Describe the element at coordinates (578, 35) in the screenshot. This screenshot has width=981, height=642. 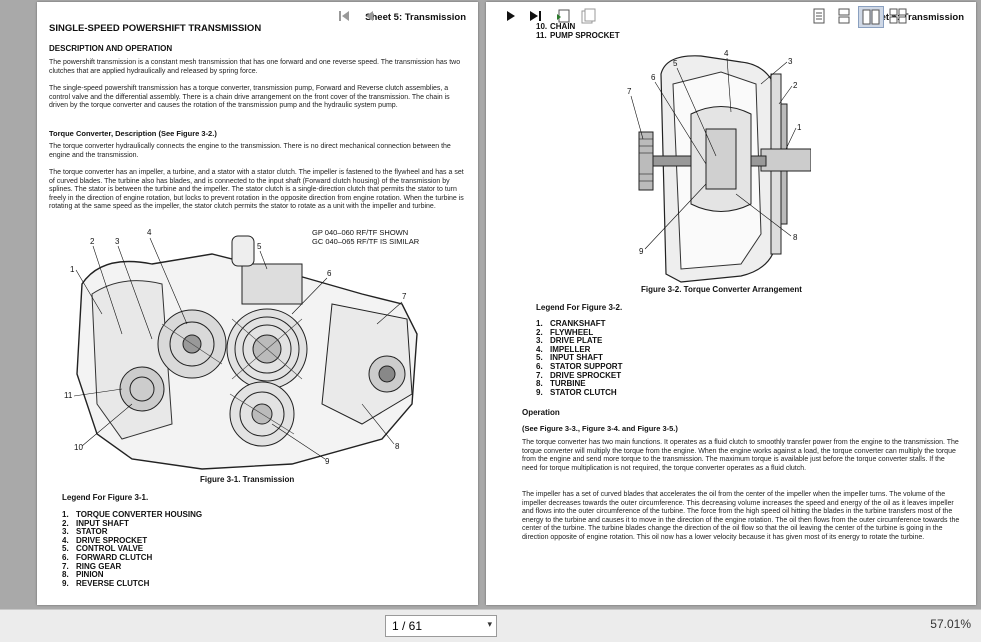
I see `legend-item: 11. PUMP SPROCKET` at that location.